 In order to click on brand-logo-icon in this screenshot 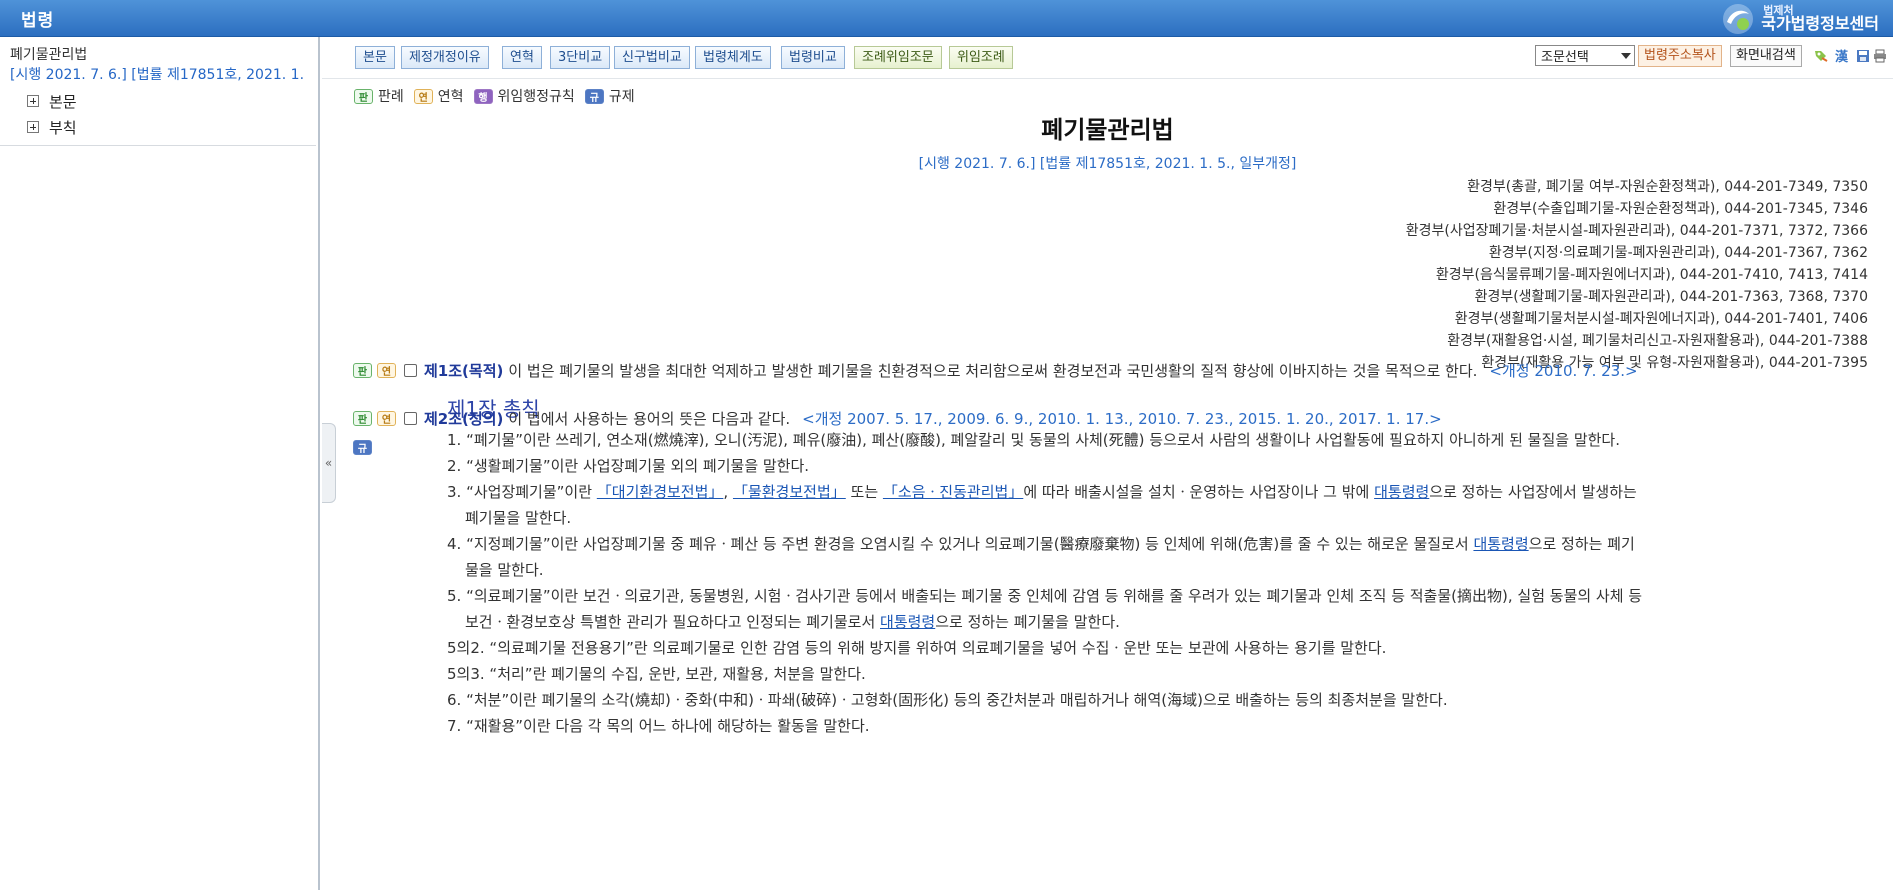, I will do `click(1738, 18)`.